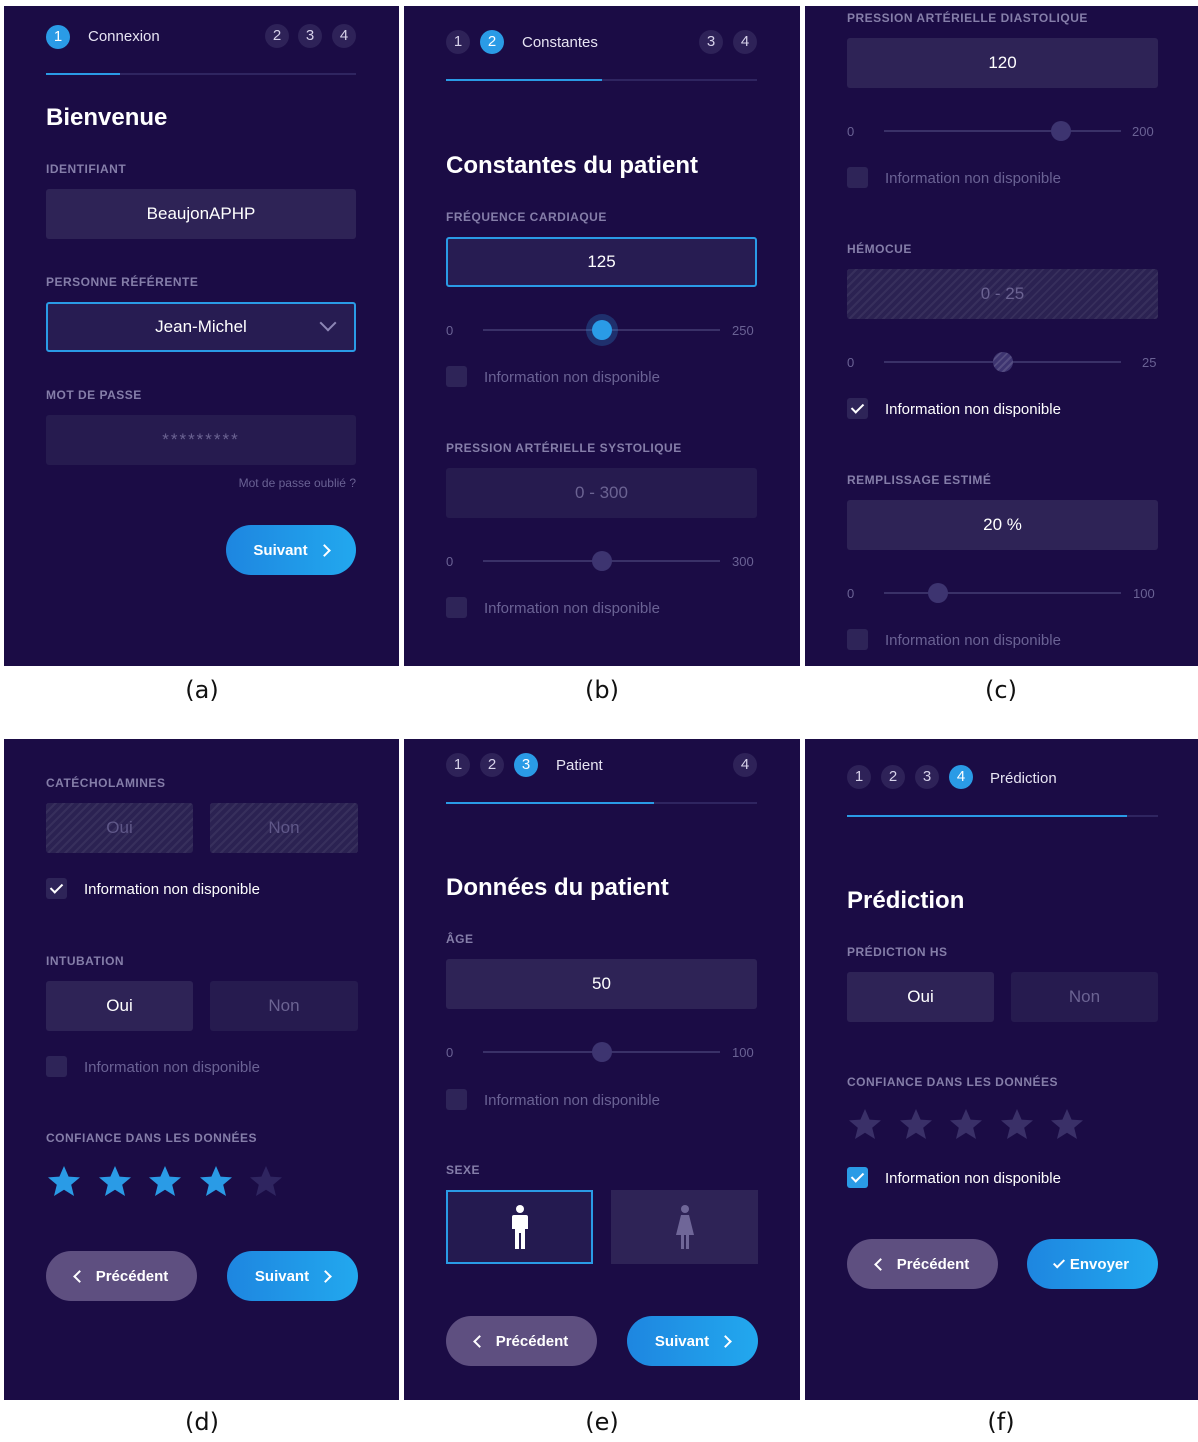  Describe the element at coordinates (1149, 362) in the screenshot. I see `slider-max: 25` at that location.